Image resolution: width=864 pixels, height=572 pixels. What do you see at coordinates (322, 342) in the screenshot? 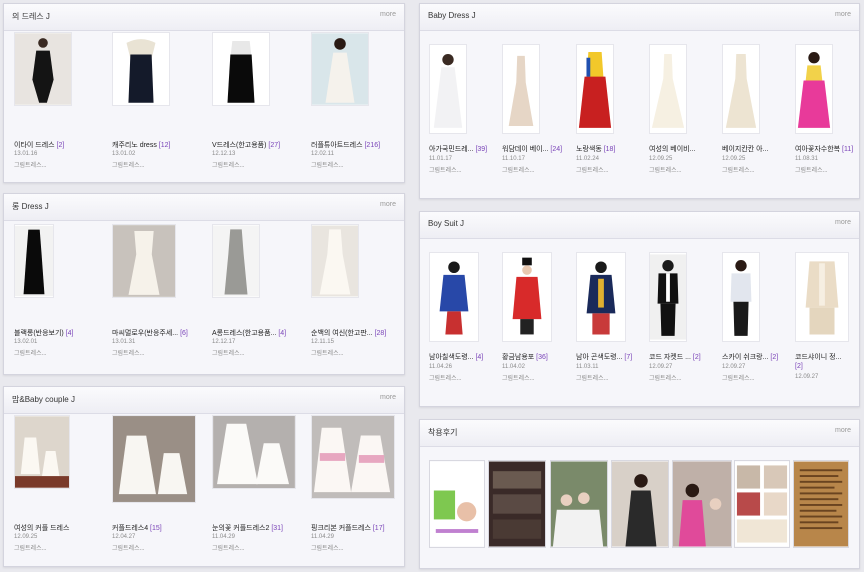
I see `item-date: 12.11.15` at bounding box center [322, 342].